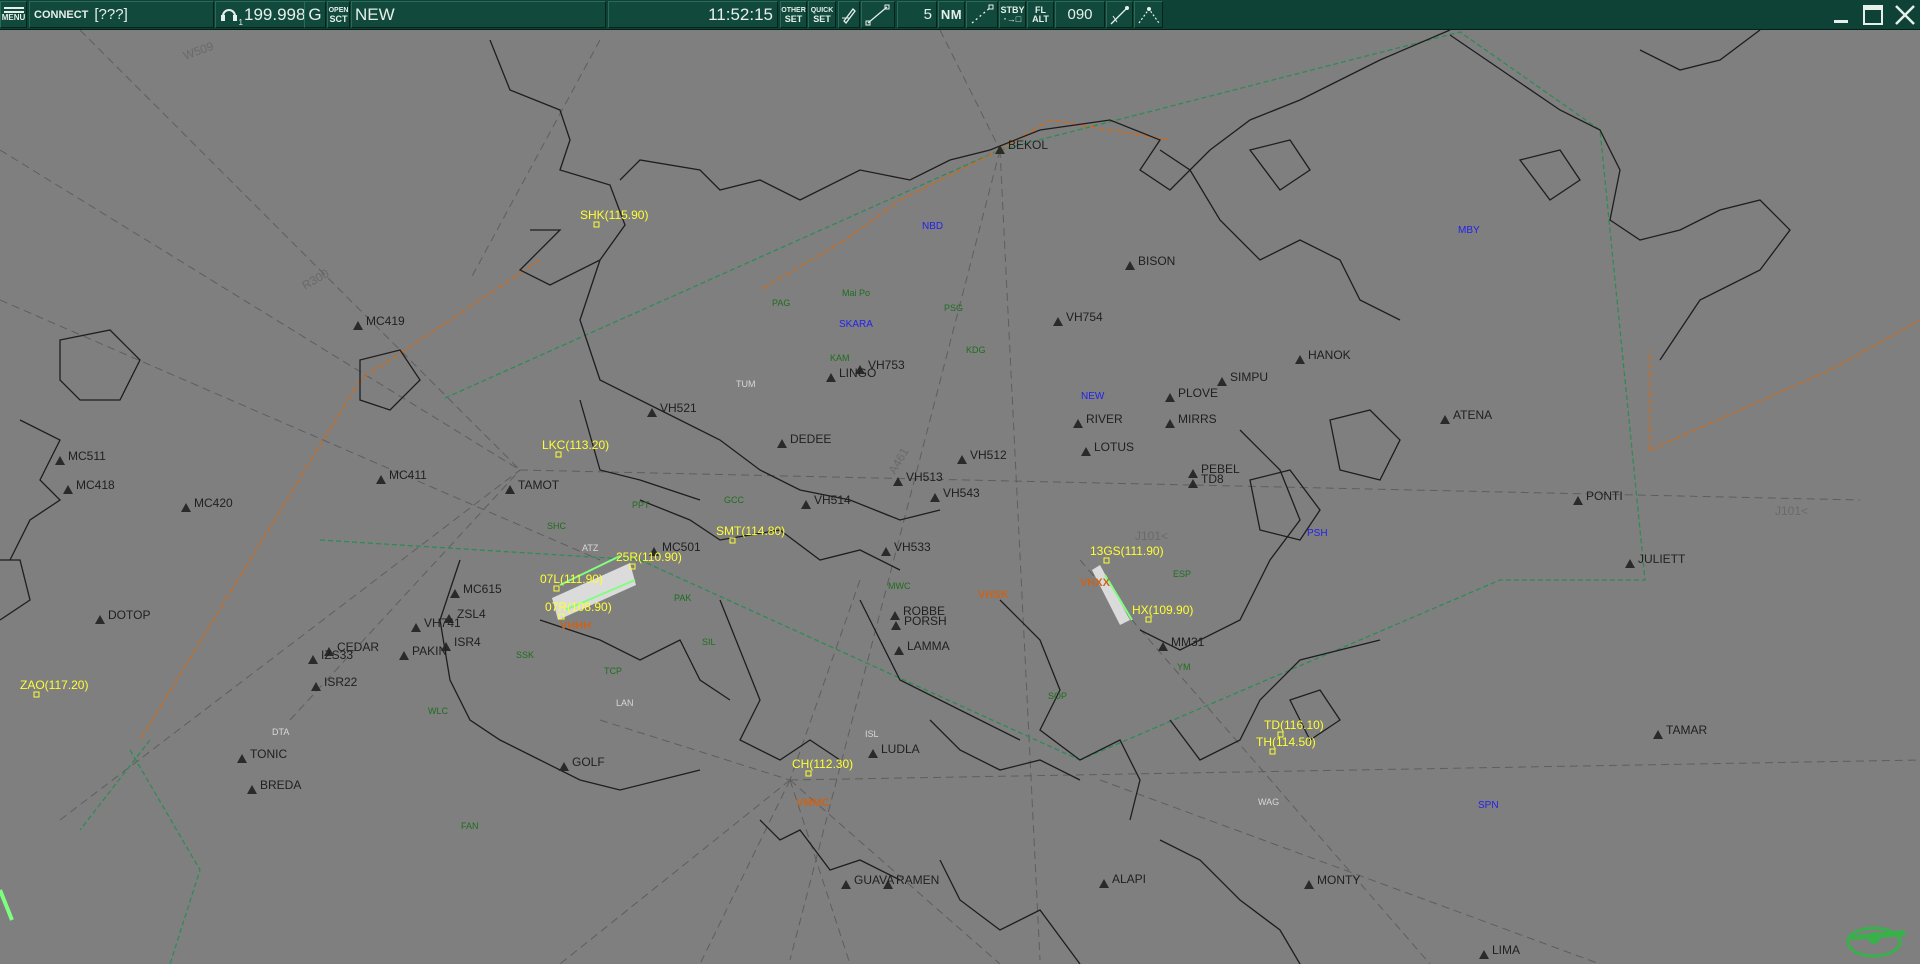  I want to click on vor-label-lkc-113-20: LKC(113.20), so click(575, 445).